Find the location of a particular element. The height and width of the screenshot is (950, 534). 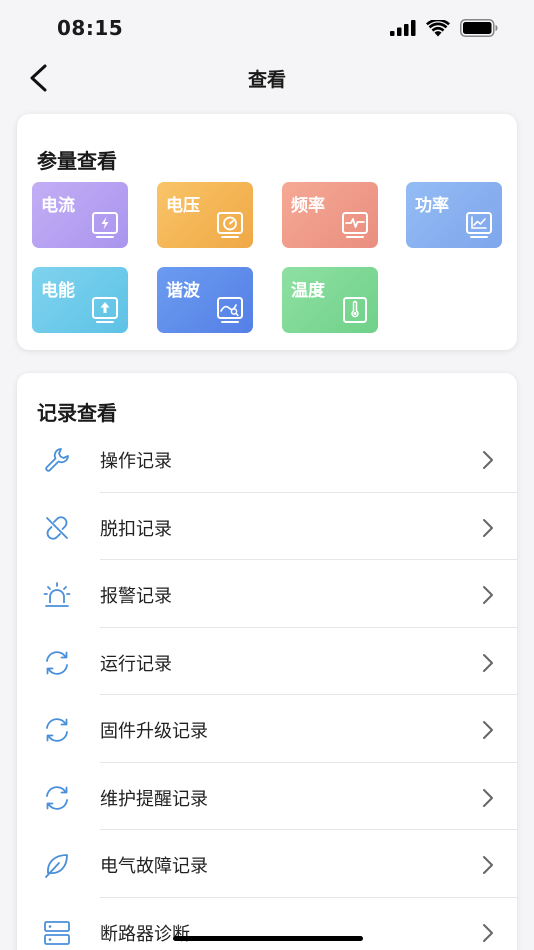

alarm-light-icon is located at coordinates (57, 594).